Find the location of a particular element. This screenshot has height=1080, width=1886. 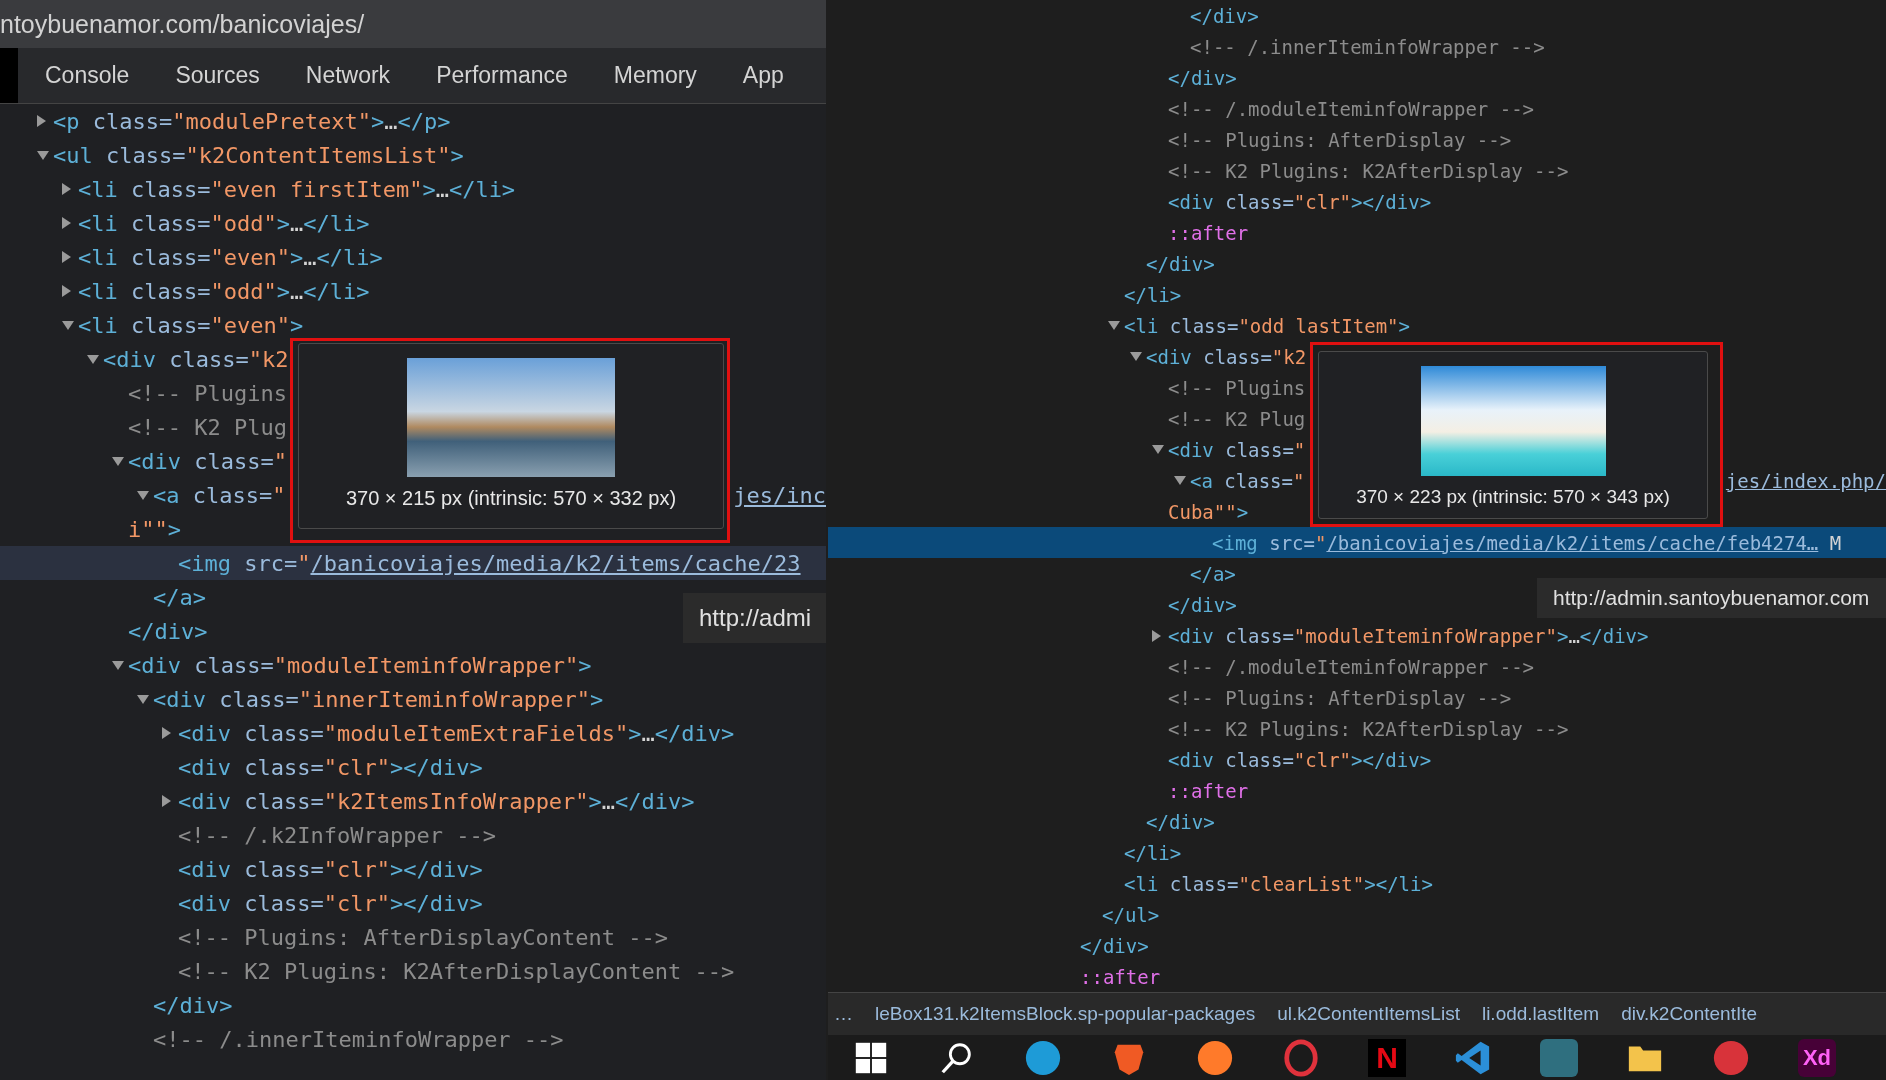

code-line: <li class="odd lastItem"> is located at coordinates (1267, 325).